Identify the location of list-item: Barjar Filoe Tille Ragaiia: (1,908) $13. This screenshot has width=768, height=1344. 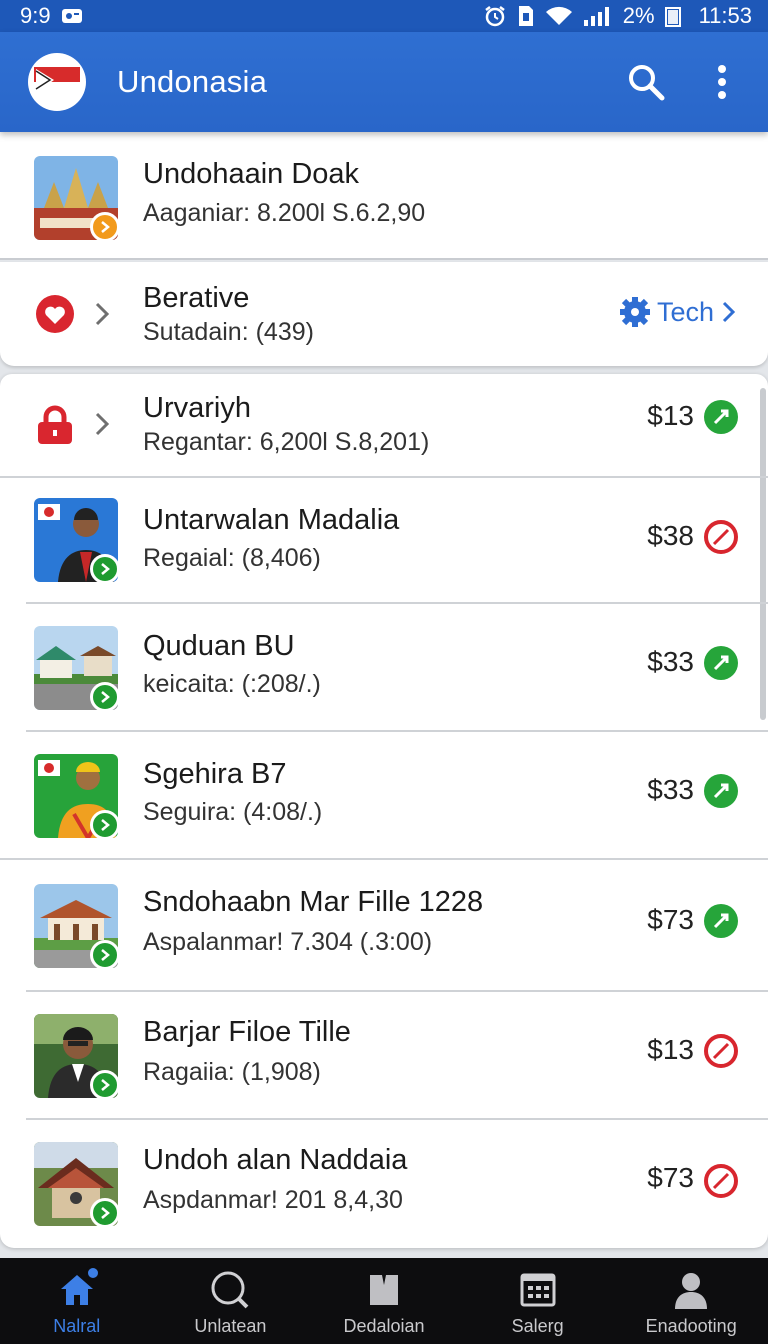
(384, 1055).